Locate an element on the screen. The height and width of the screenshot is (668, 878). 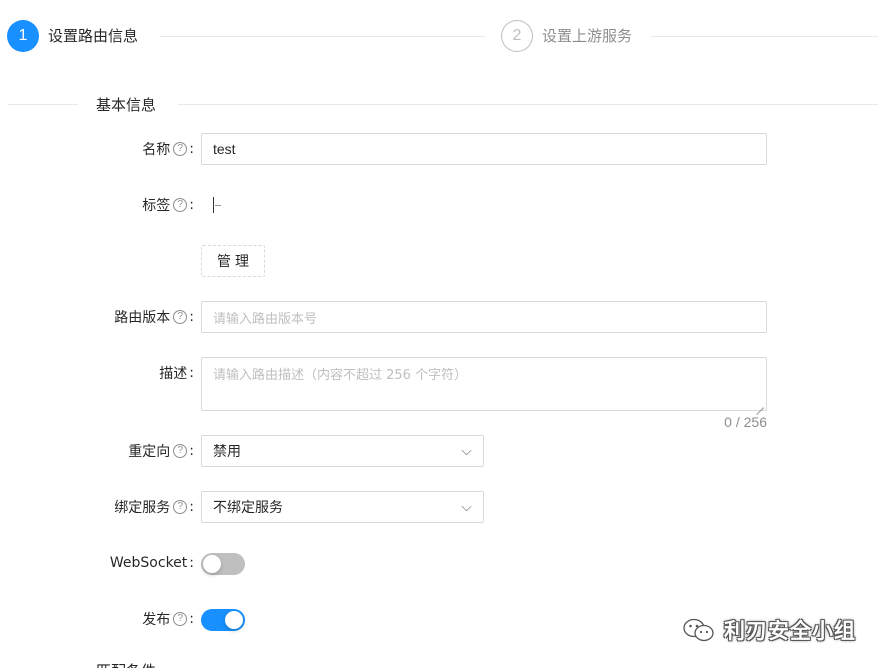
websocket-label: WebSocket : is located at coordinates (151, 563).